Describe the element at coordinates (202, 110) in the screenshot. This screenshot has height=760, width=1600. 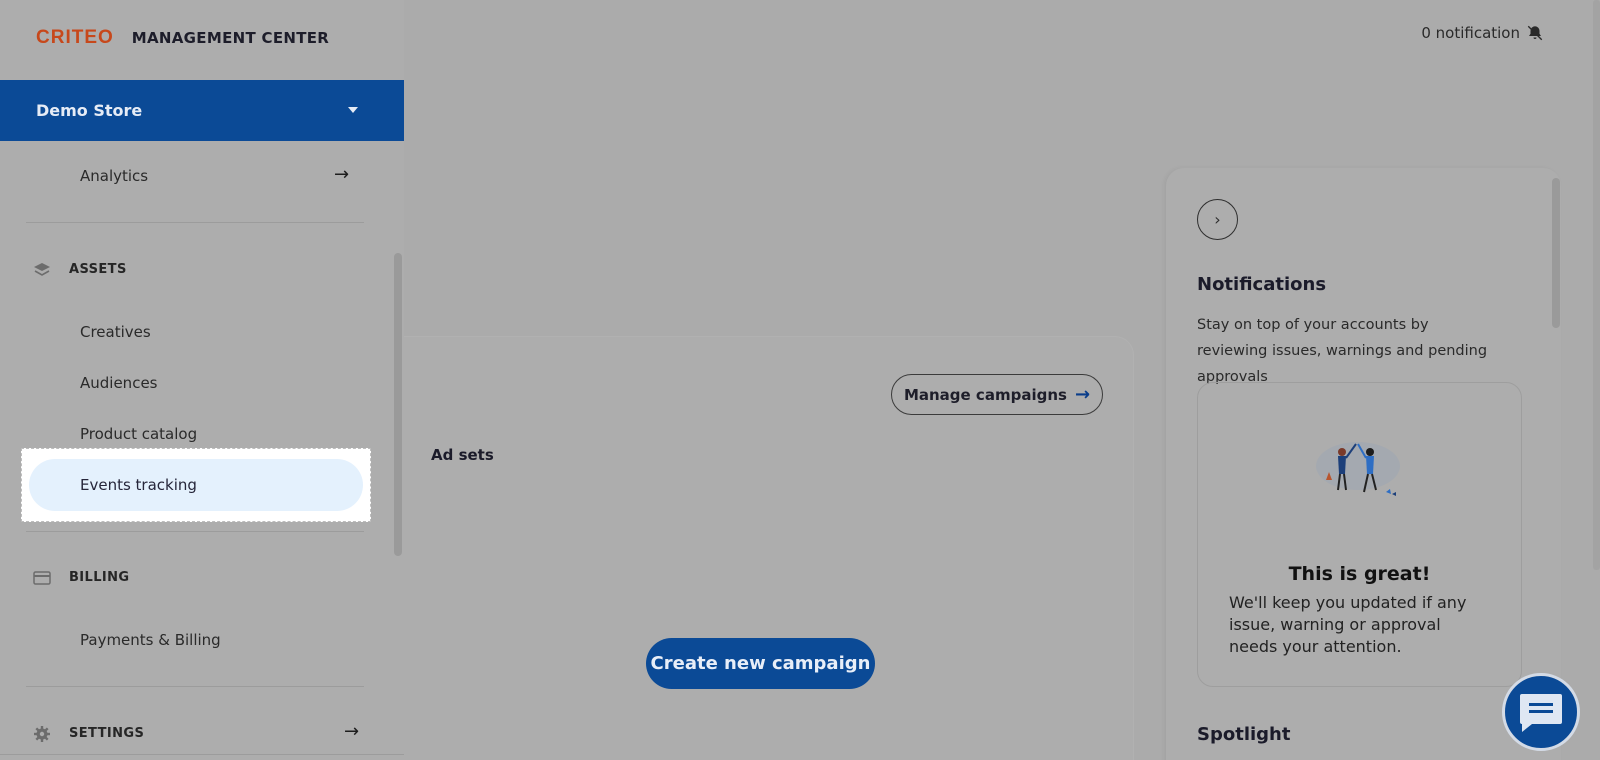
I see `store-selector: Demo Store` at that location.